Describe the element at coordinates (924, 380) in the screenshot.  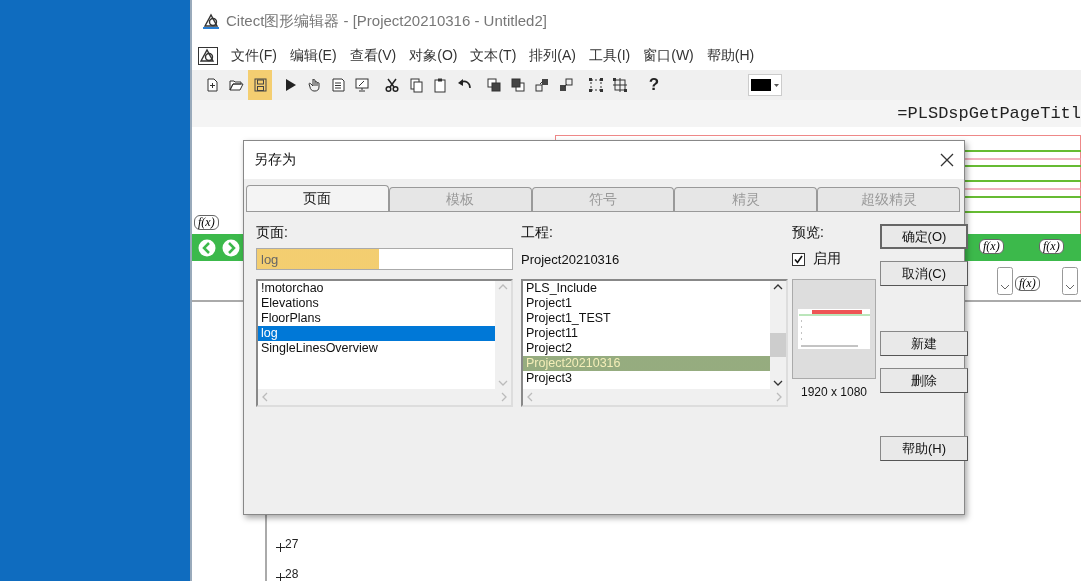
I see `dialog-button: 删除` at that location.